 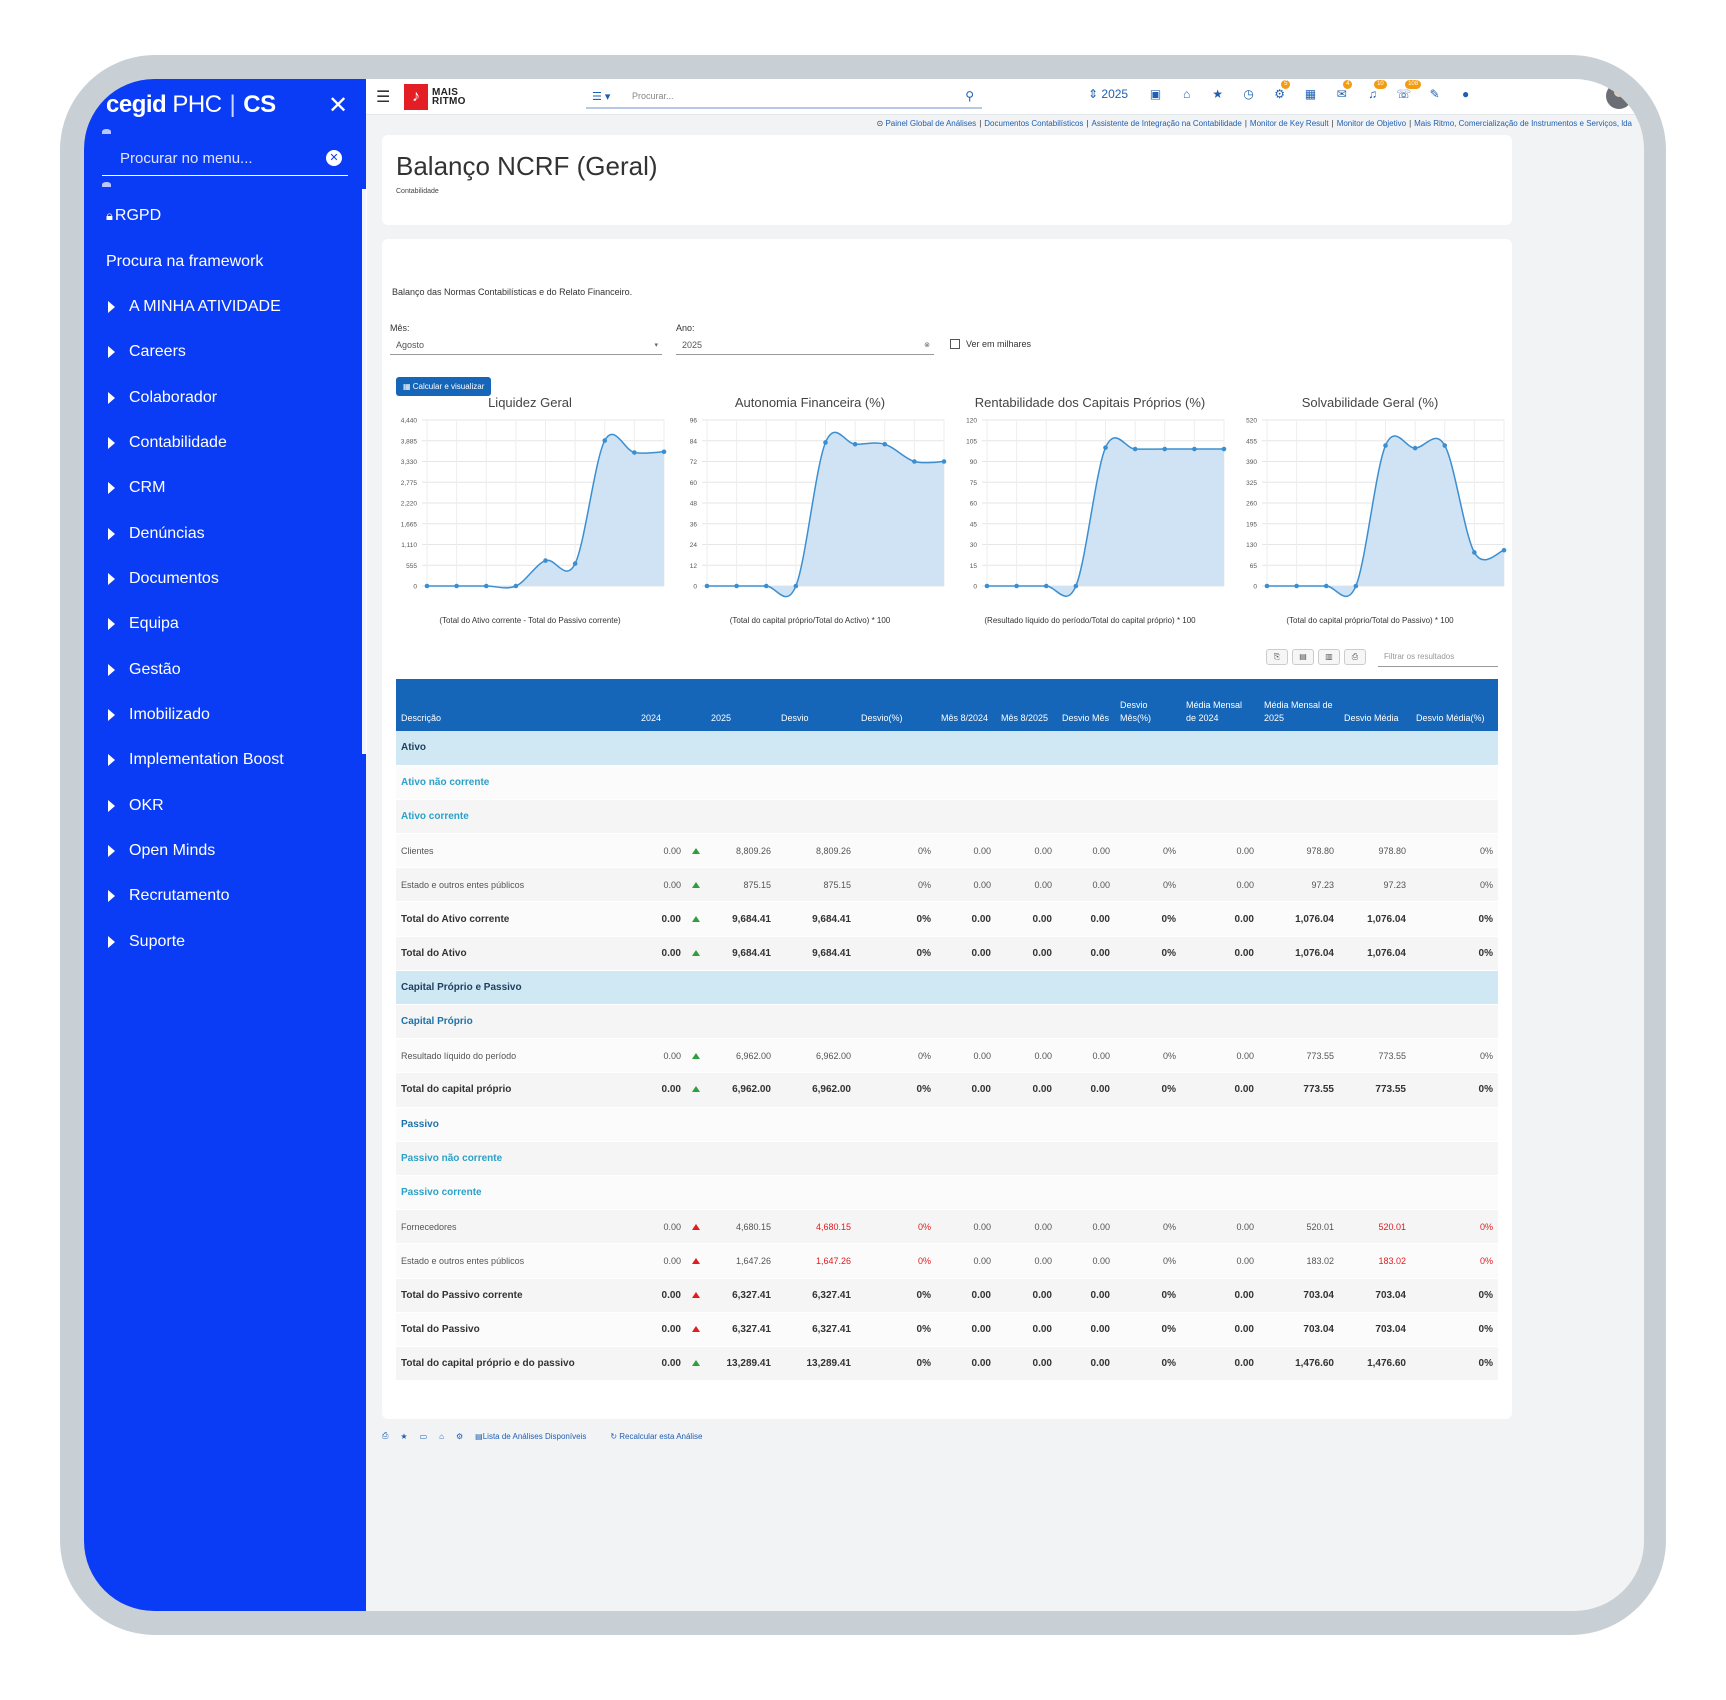 What do you see at coordinates (1465, 94) in the screenshot?
I see `lightbulb-icon: ●` at bounding box center [1465, 94].